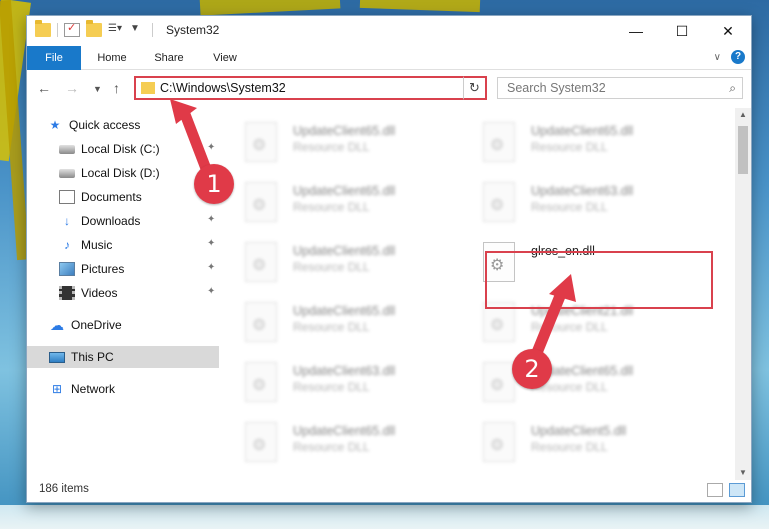 This screenshot has height=529, width=769. What do you see at coordinates (214, 184) in the screenshot?
I see `step-1-badge: 1` at bounding box center [214, 184].